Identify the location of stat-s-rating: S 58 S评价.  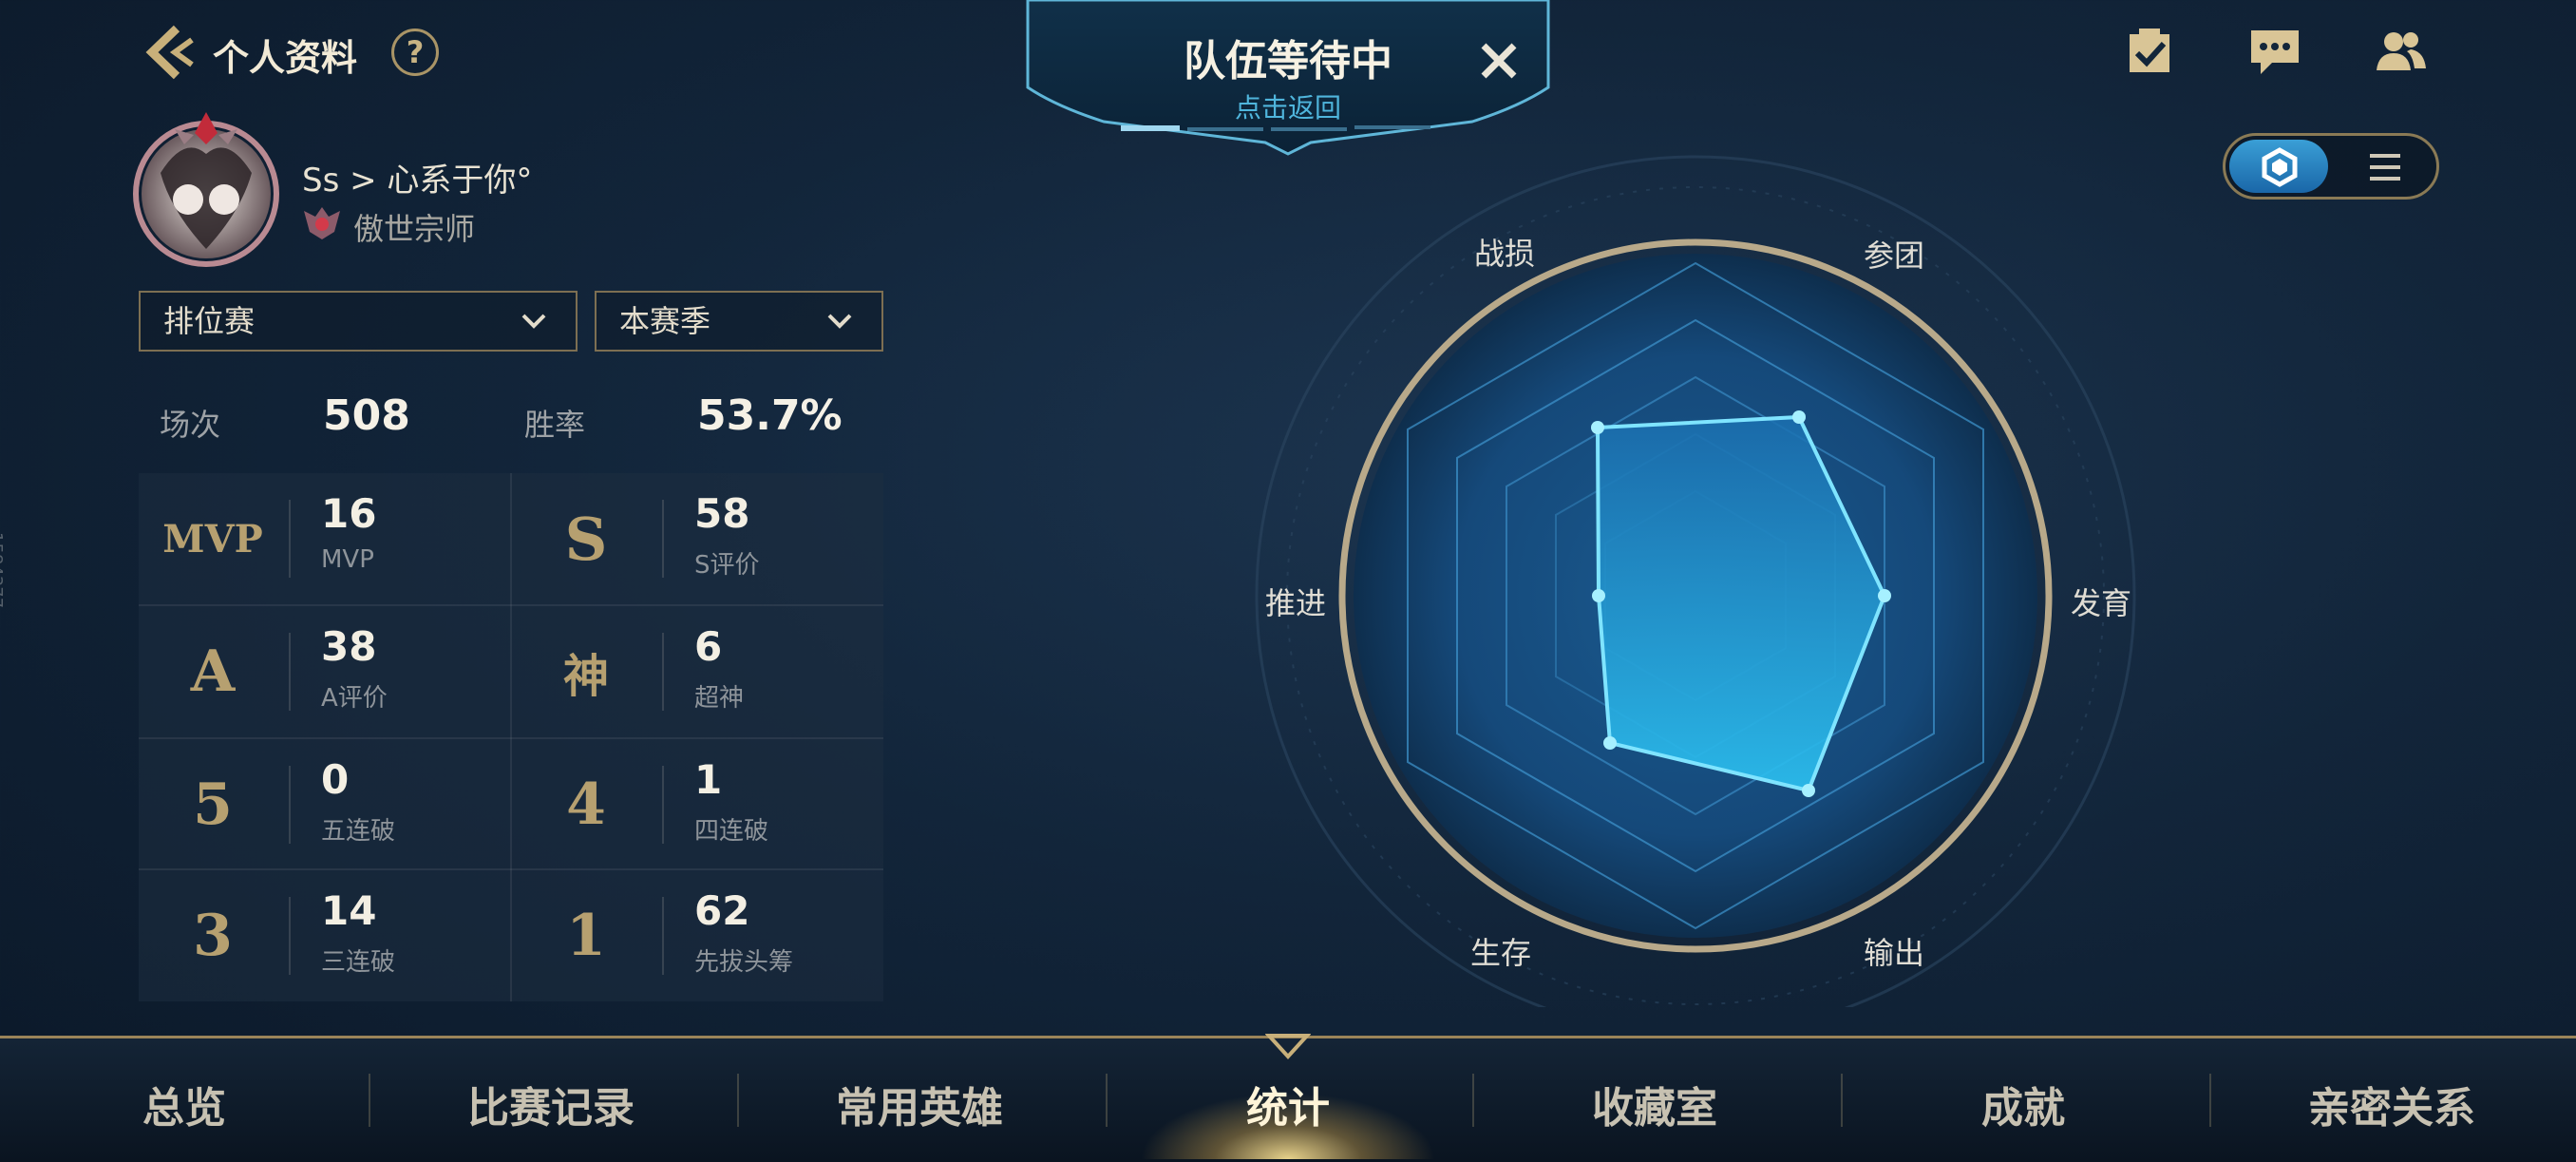
(697, 538).